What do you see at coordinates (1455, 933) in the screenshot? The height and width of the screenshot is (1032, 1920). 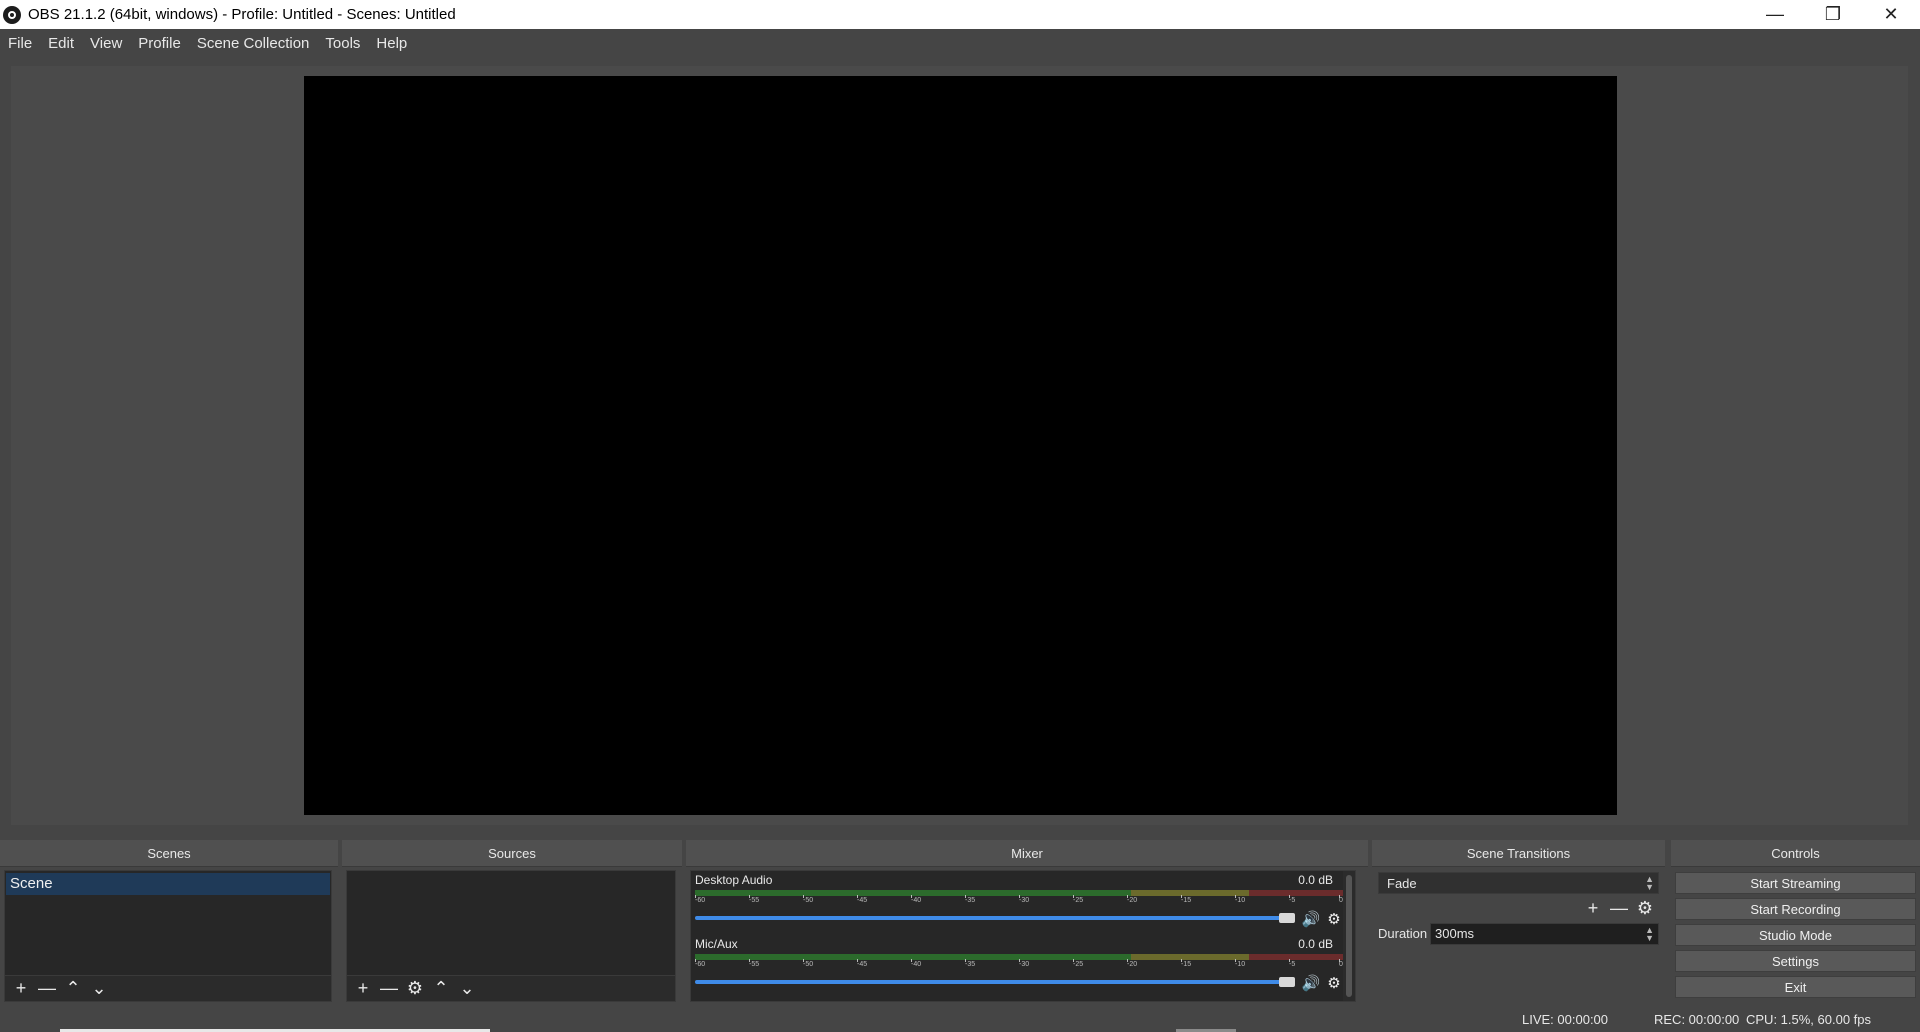 I see `duration-value: 300ms` at bounding box center [1455, 933].